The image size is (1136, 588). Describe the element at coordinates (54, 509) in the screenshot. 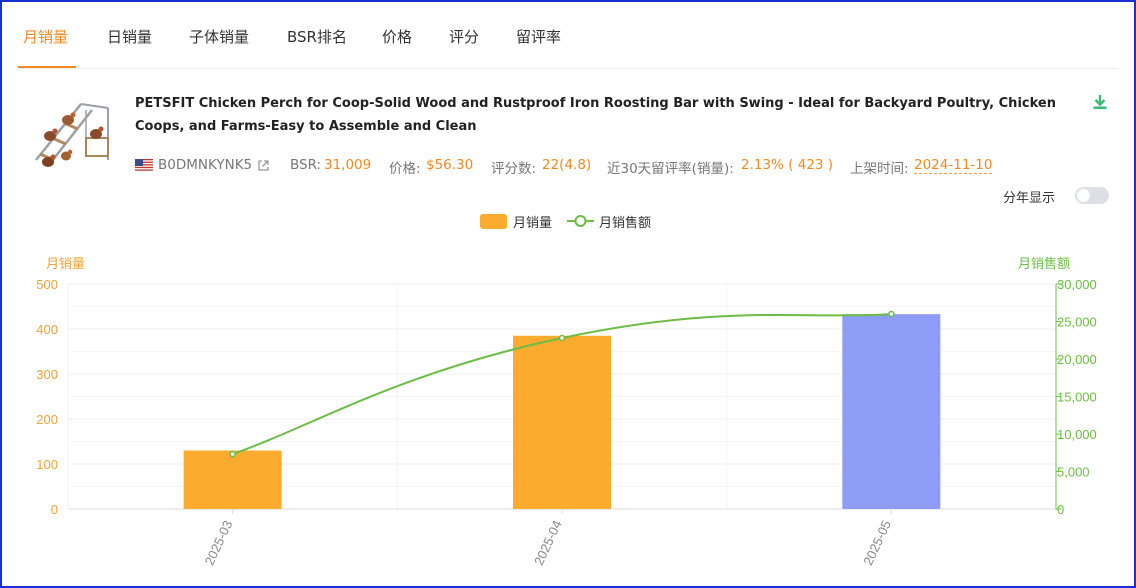

I see `y-tick-label-left: 0` at that location.